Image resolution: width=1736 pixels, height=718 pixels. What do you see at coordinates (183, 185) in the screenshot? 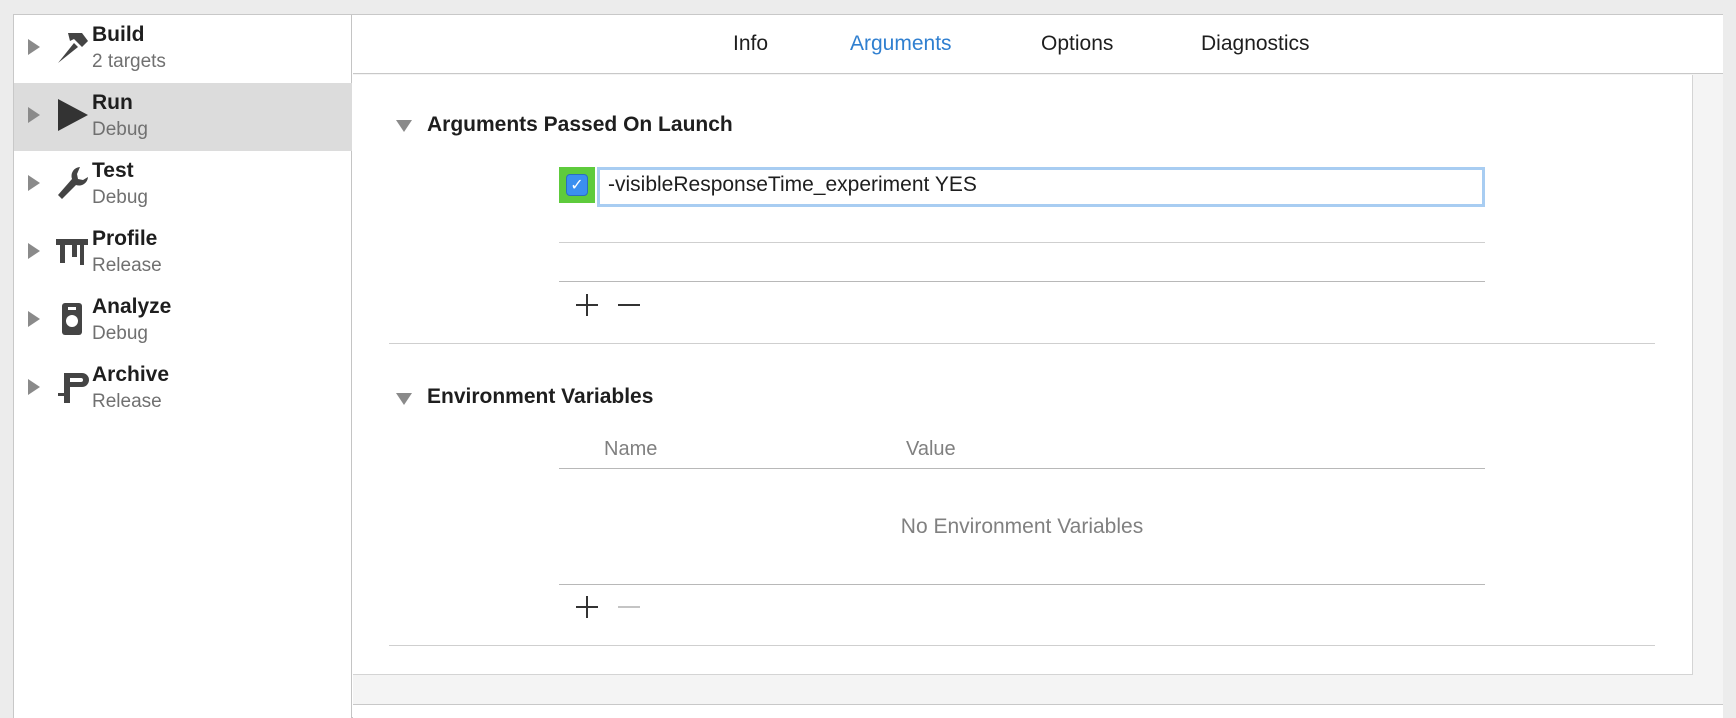
I see `sidebar-item-test: Test Debug` at bounding box center [183, 185].